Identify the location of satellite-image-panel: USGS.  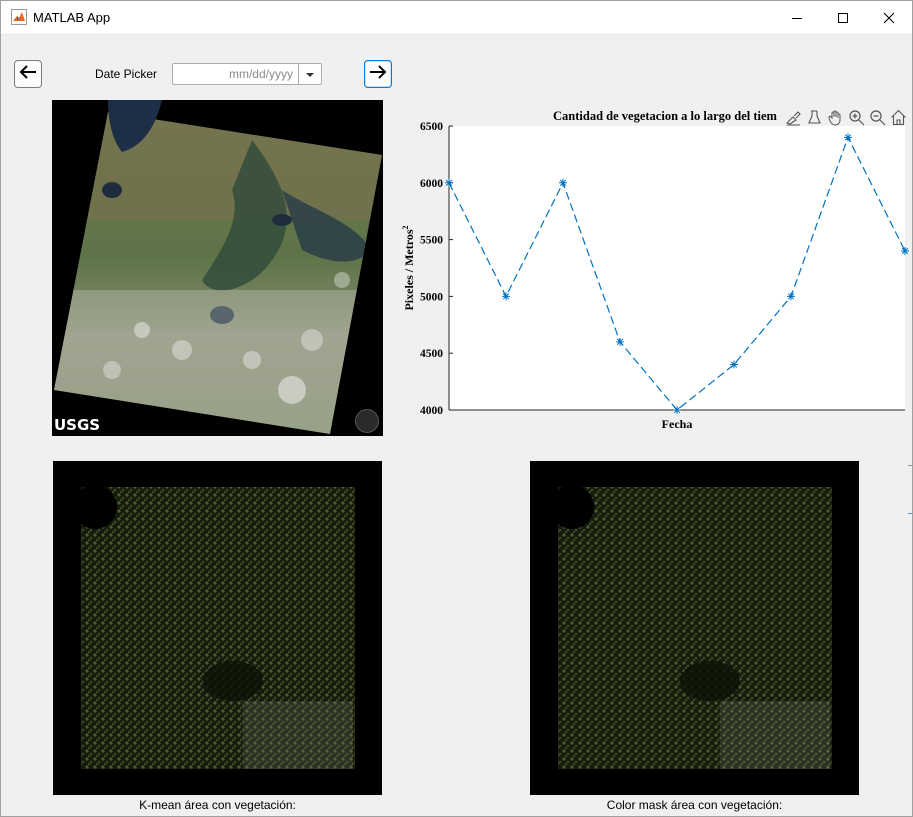
(217, 268).